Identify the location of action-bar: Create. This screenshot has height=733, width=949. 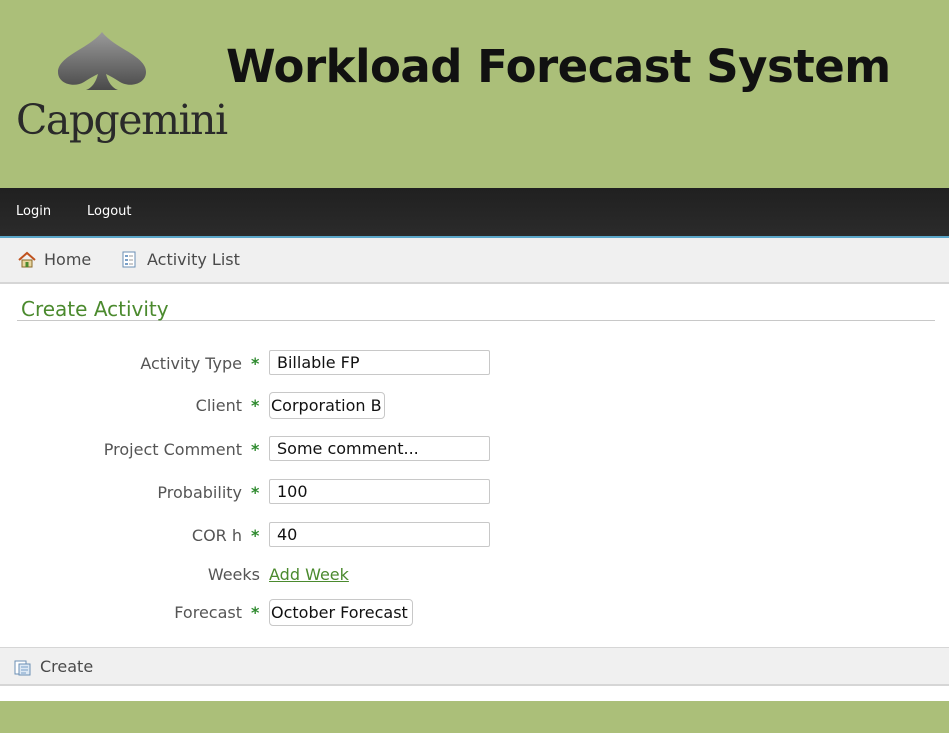
(474, 666).